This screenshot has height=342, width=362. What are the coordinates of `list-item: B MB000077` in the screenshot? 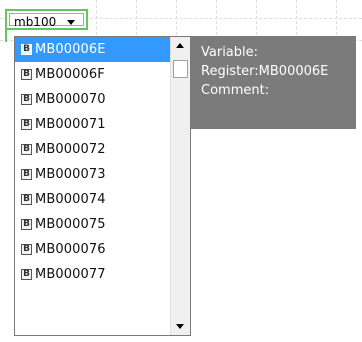 It's located at (92, 274).